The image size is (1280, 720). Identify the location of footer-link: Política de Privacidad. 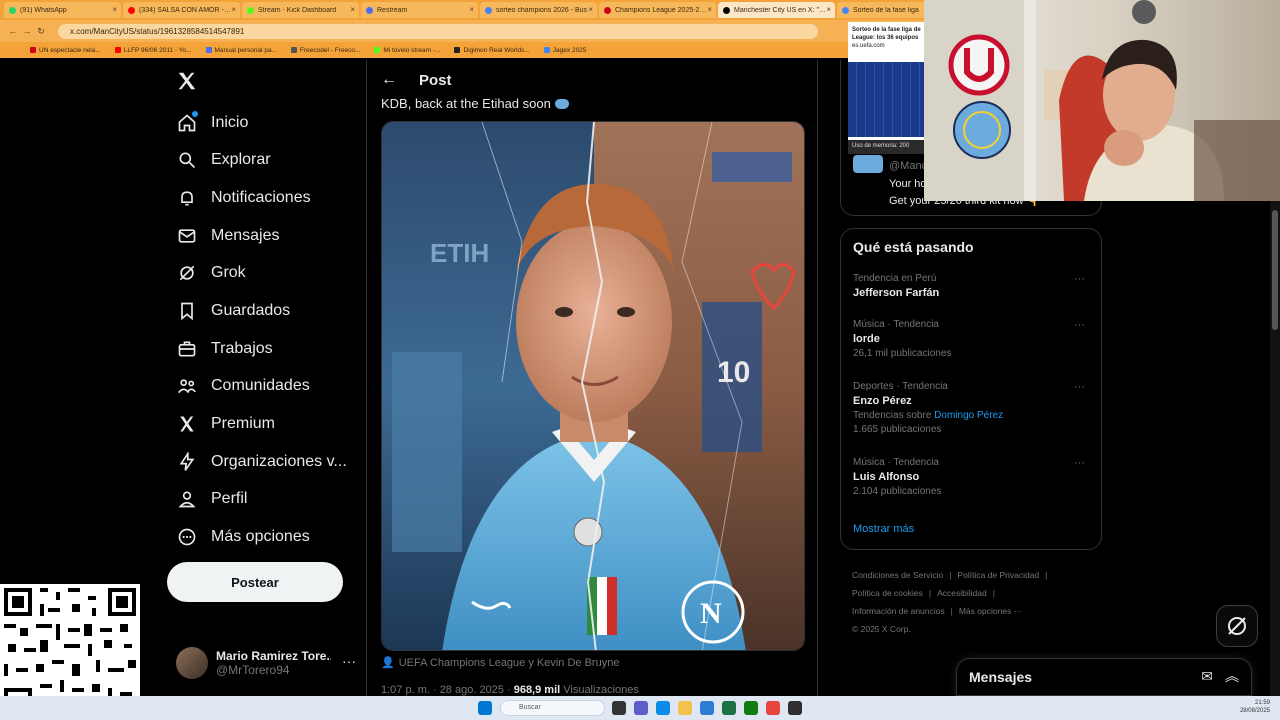
(998, 575).